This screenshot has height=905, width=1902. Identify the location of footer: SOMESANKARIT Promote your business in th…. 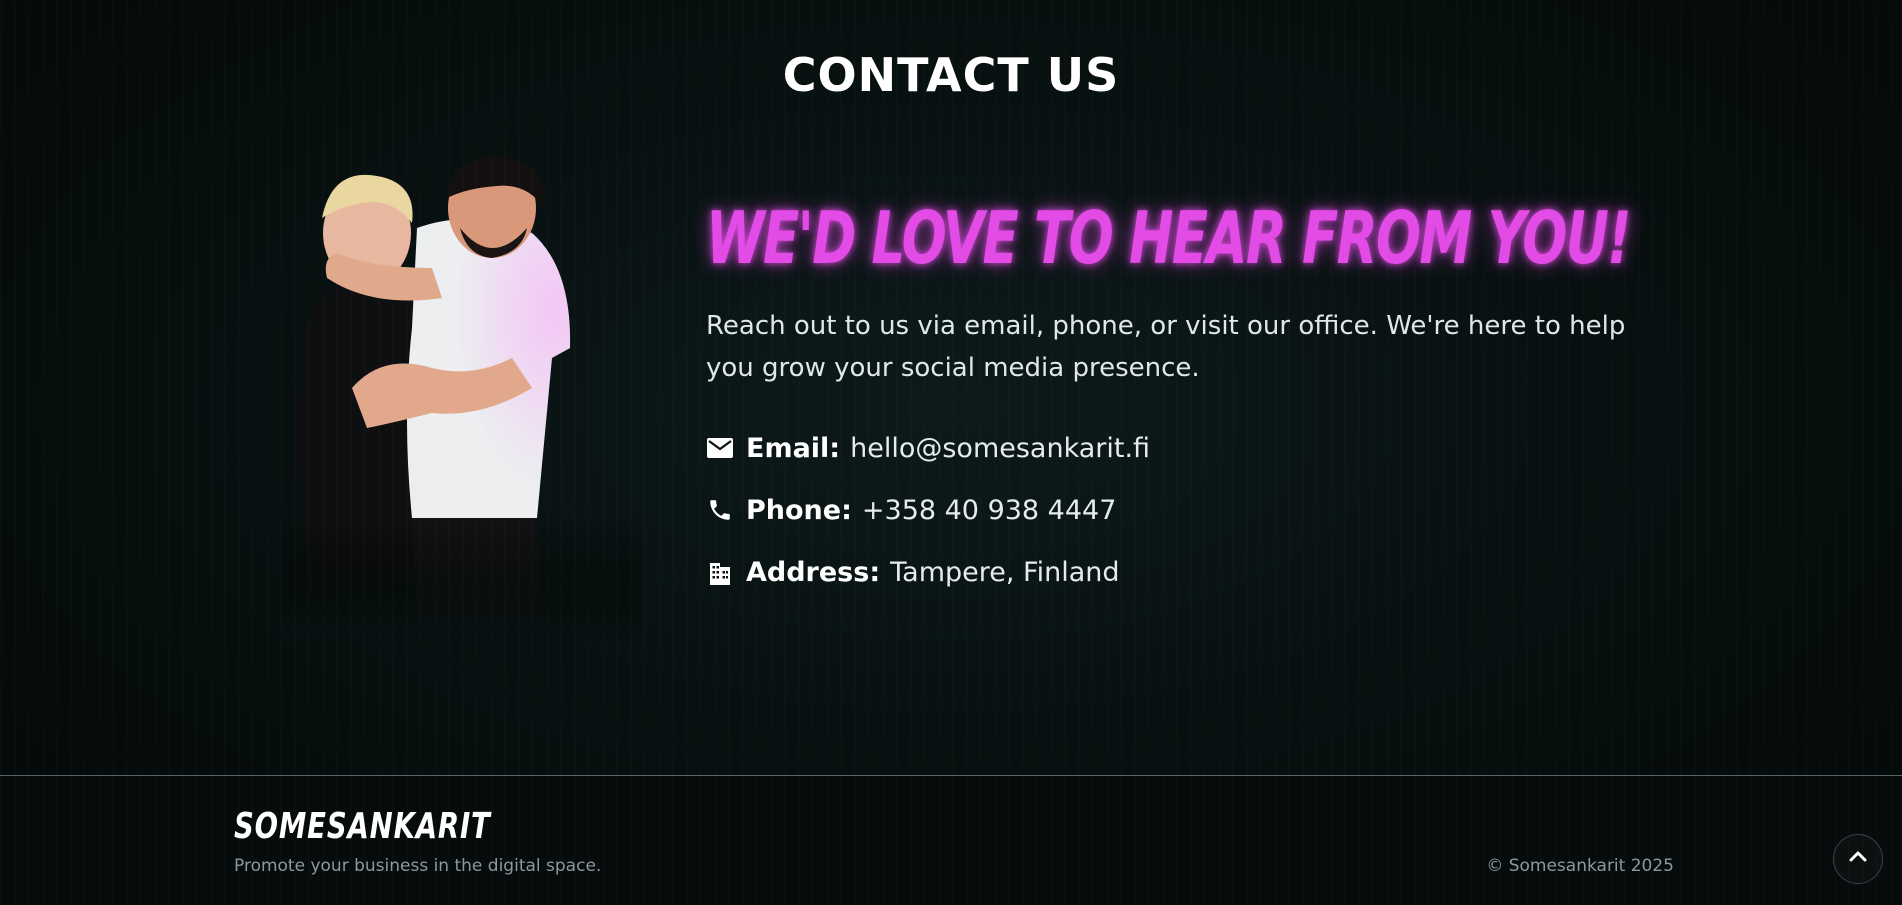
(951, 840).